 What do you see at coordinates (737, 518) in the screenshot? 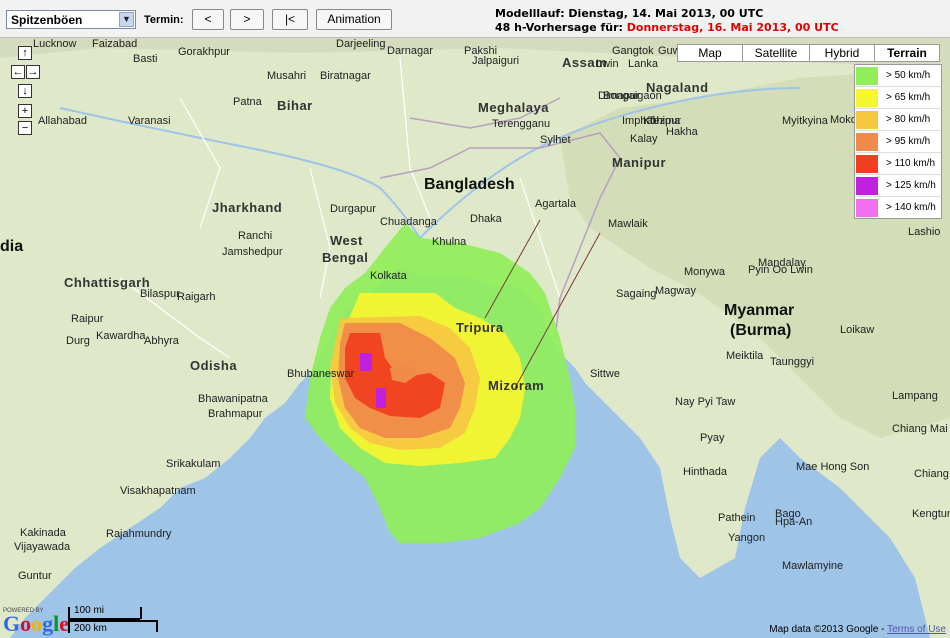
I see `map-label-city: Pathein` at bounding box center [737, 518].